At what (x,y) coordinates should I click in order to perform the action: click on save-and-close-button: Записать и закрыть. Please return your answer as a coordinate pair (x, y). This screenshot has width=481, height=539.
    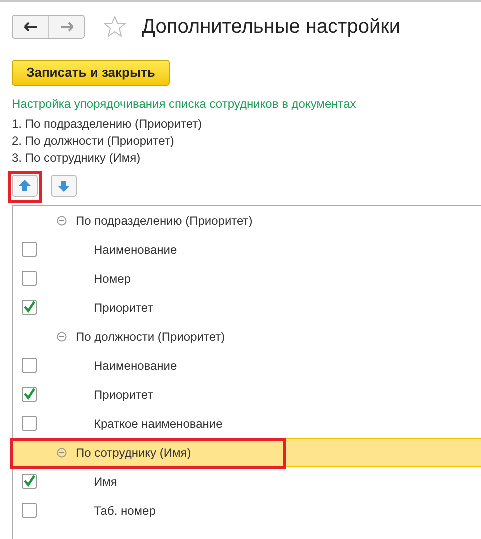
    Looking at the image, I should click on (91, 73).